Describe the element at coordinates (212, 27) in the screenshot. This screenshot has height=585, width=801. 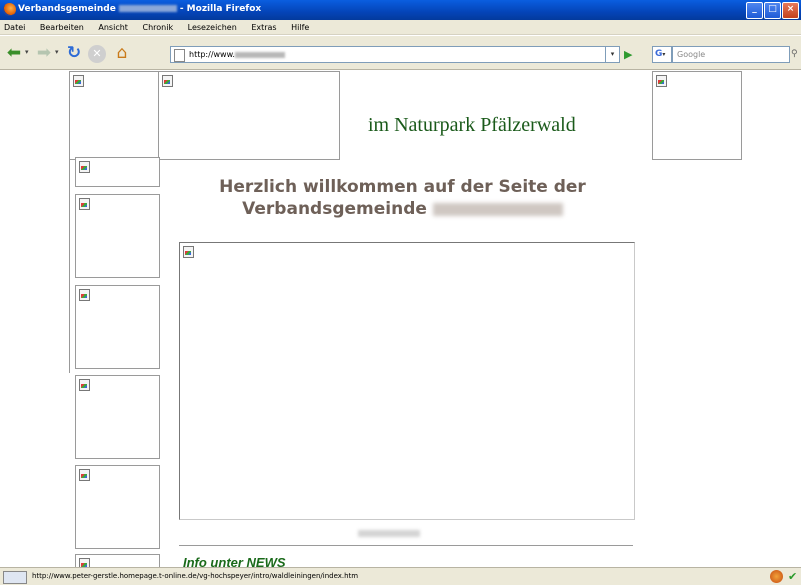
I see `menu-lesezeichen: Lesezeichen` at that location.